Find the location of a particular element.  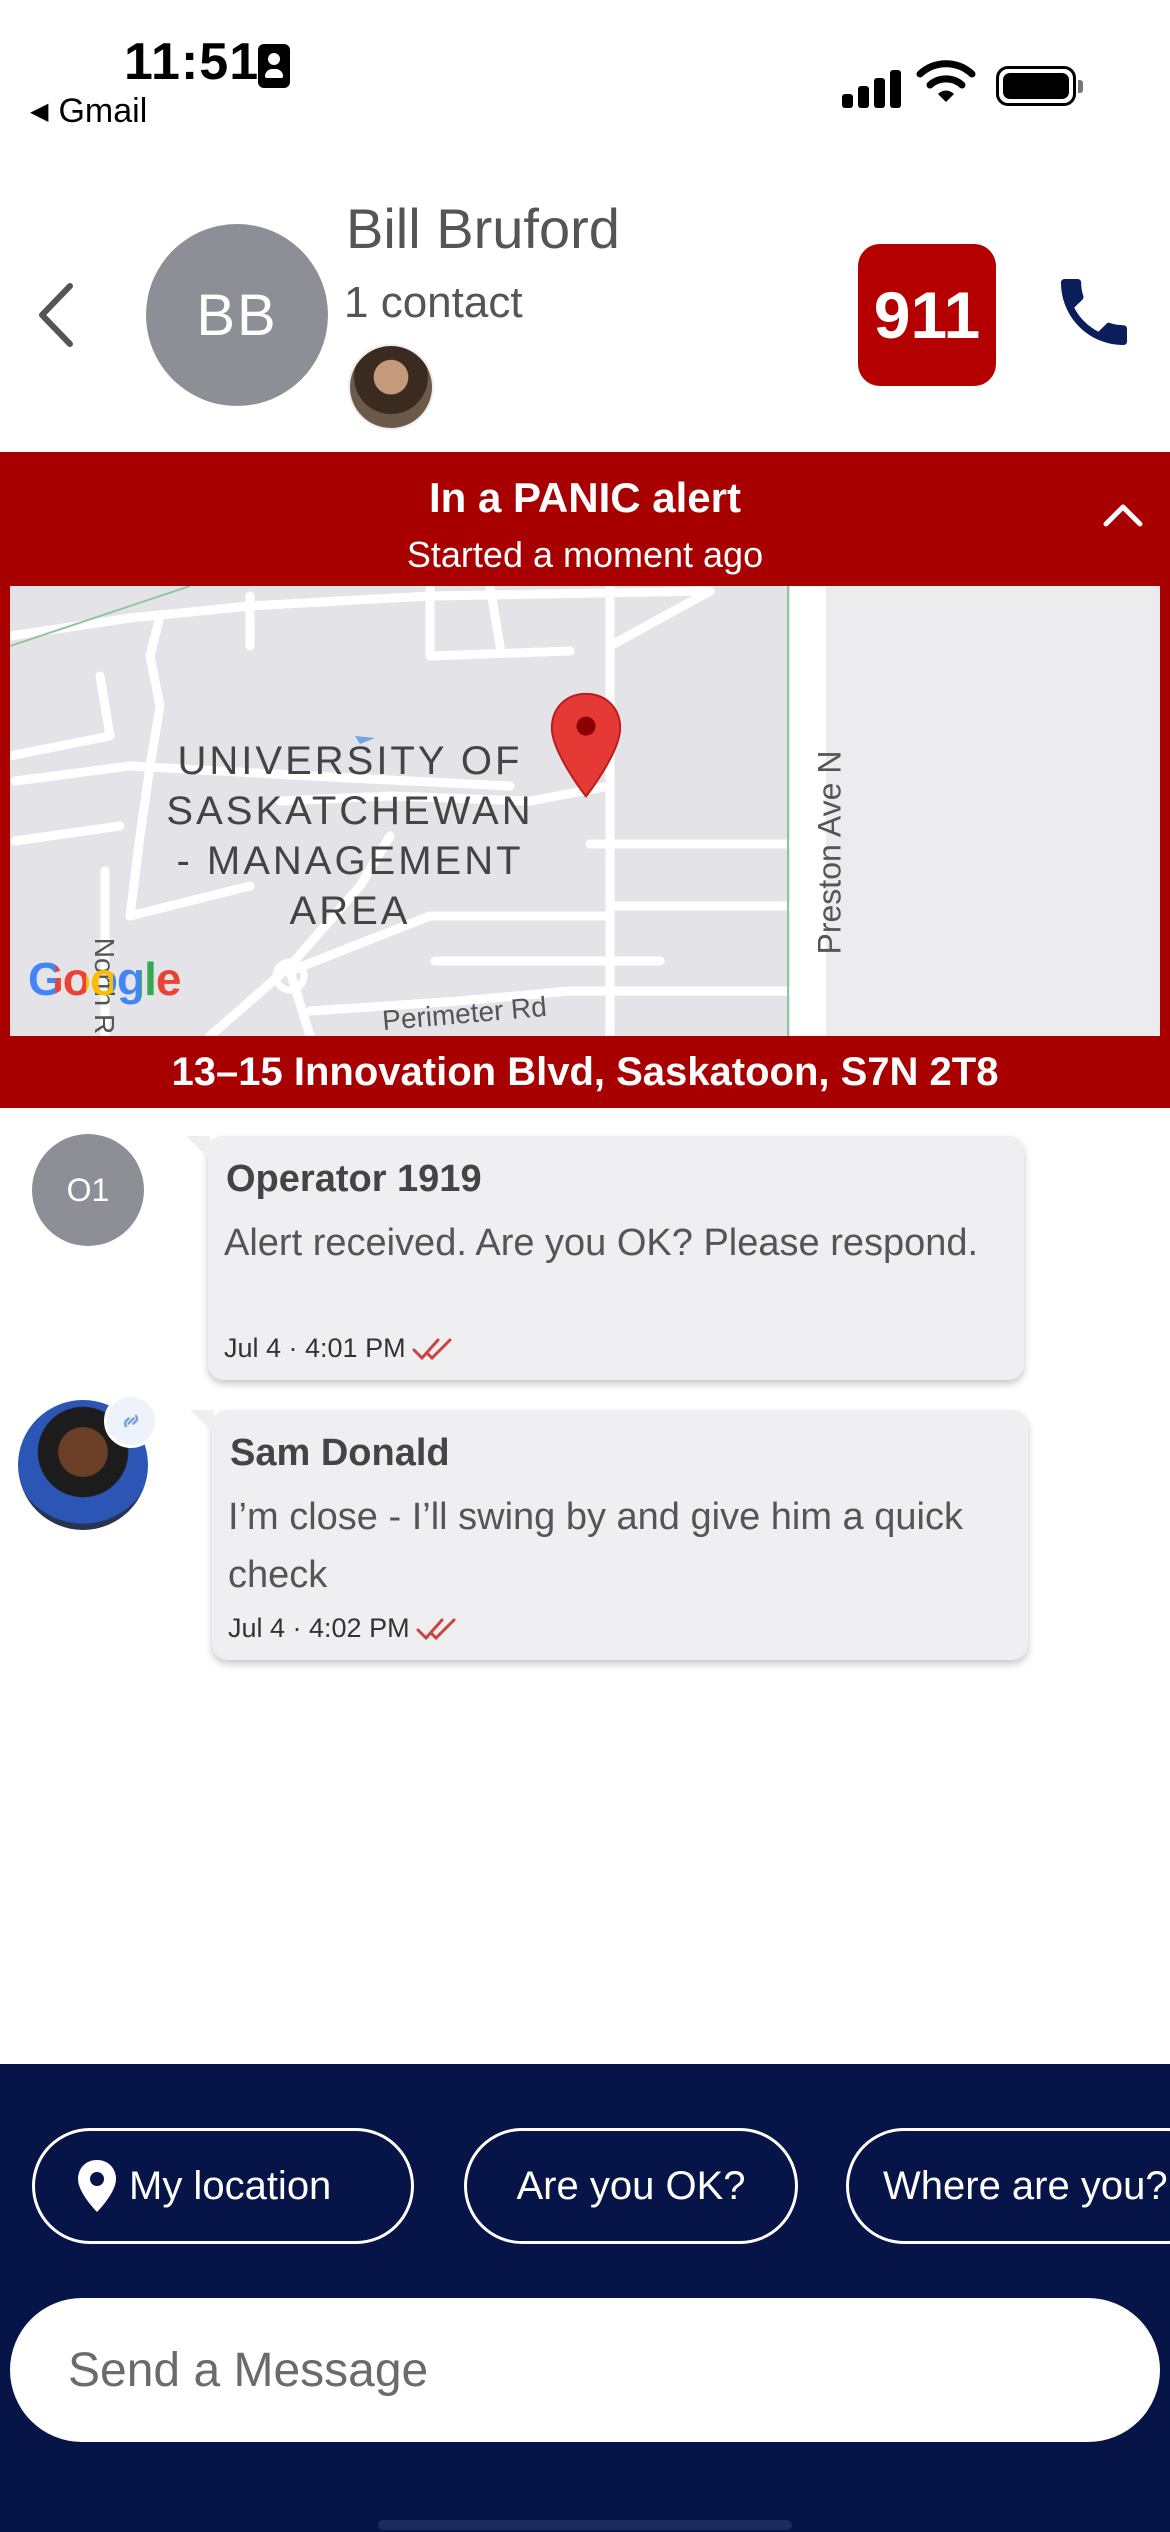

chevron-up-icon is located at coordinates (1123, 514).